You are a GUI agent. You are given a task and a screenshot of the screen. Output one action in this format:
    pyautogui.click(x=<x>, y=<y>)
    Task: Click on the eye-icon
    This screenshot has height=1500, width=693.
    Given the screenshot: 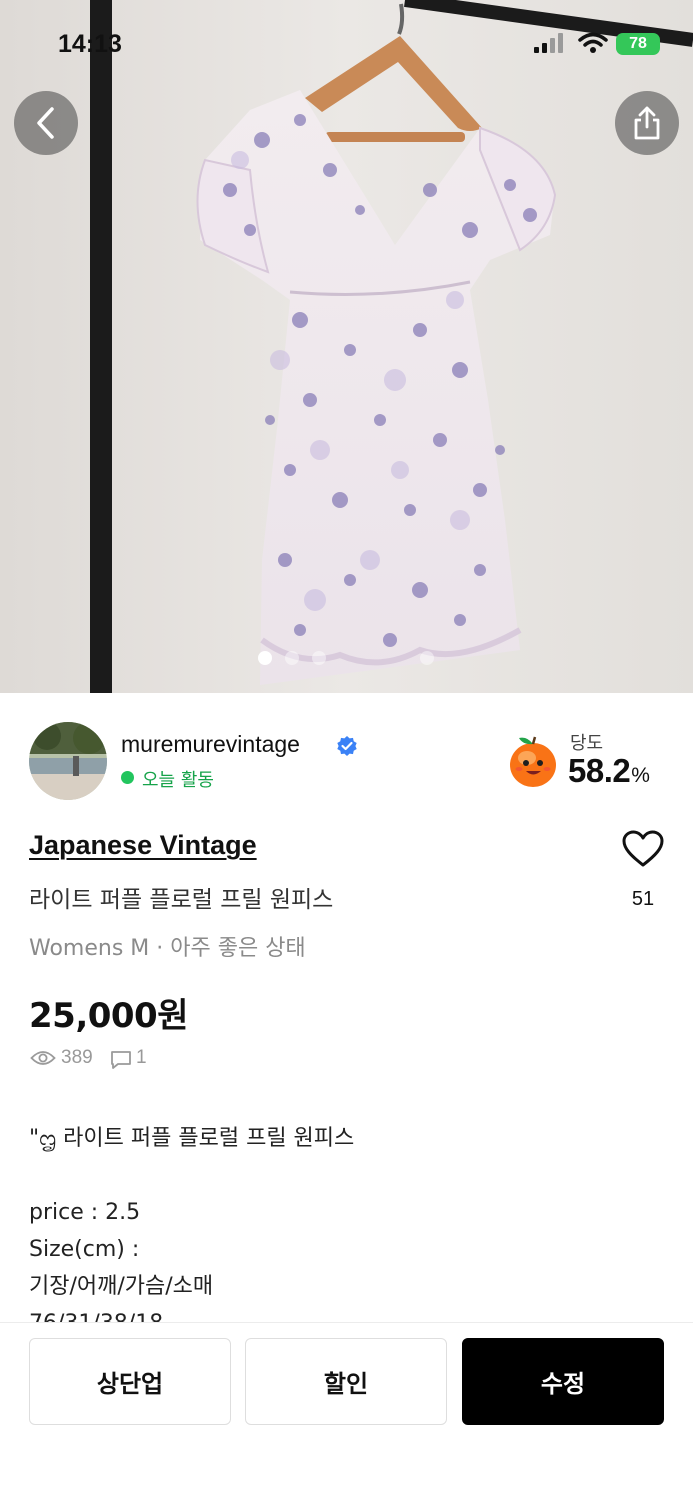 What is the action you would take?
    pyautogui.click(x=43, y=1058)
    